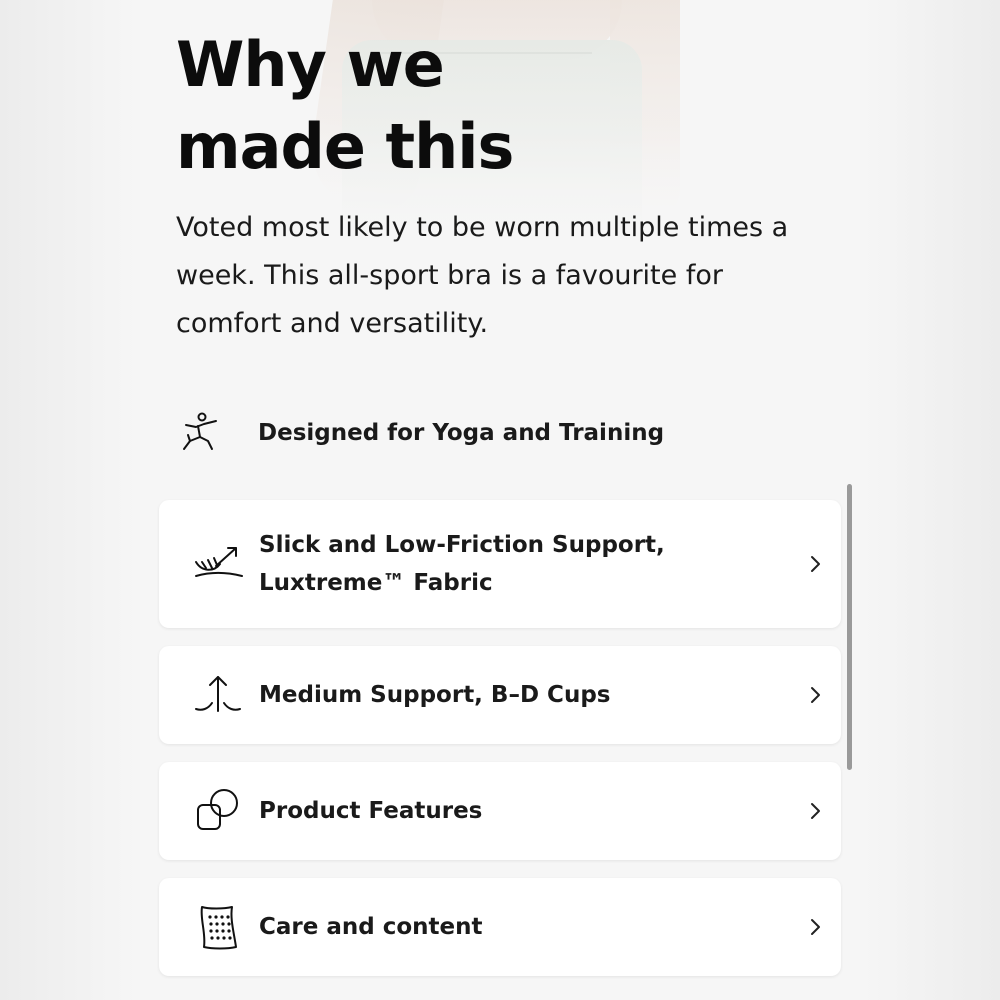 The image size is (1000, 1000). I want to click on section-title-line-2: made this, so click(345, 146).